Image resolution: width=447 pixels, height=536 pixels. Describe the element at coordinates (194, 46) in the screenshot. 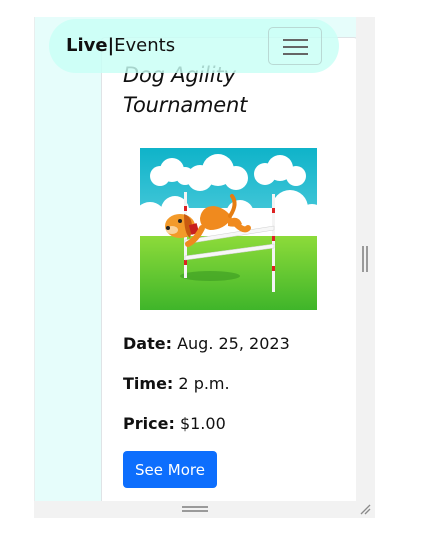

I see `navbar: Live|Events` at that location.